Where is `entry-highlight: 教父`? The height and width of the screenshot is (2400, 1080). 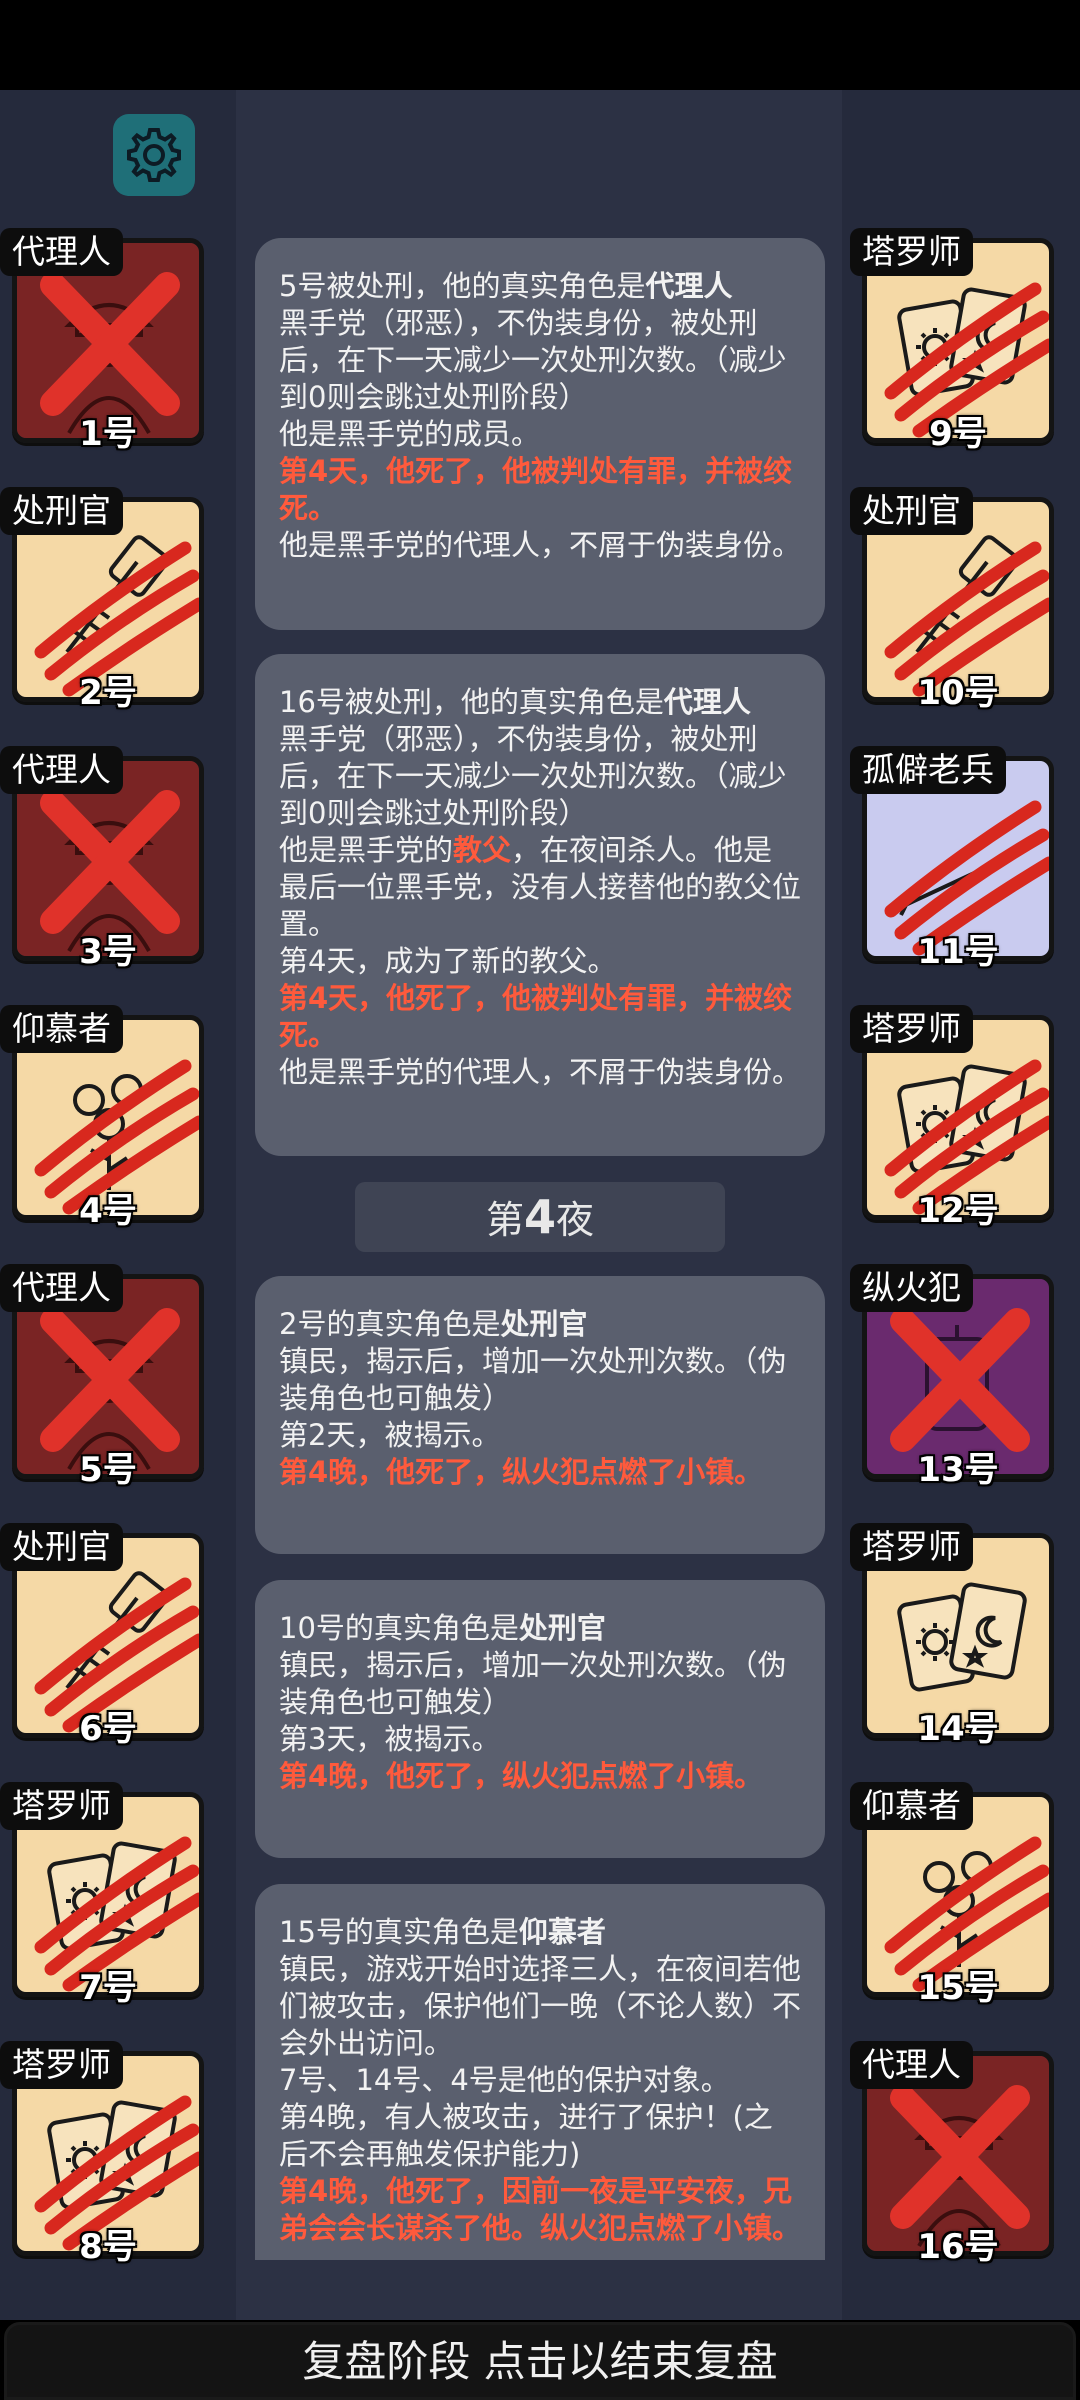 entry-highlight: 教父 is located at coordinates (482, 850).